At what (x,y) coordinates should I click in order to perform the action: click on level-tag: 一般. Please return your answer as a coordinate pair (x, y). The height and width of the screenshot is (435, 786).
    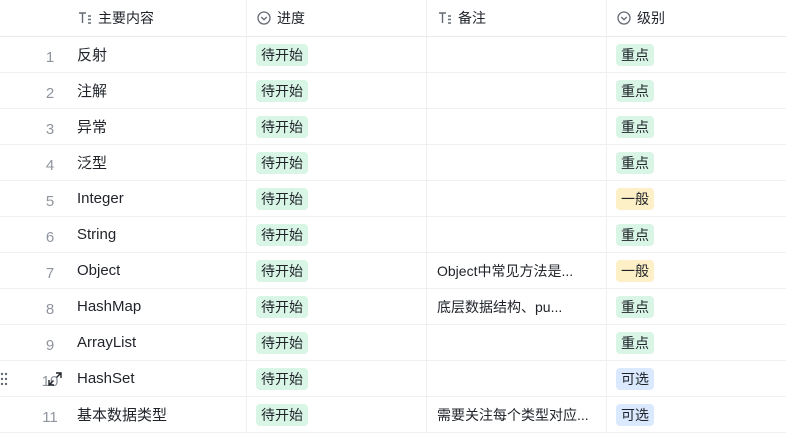
    Looking at the image, I should click on (635, 198).